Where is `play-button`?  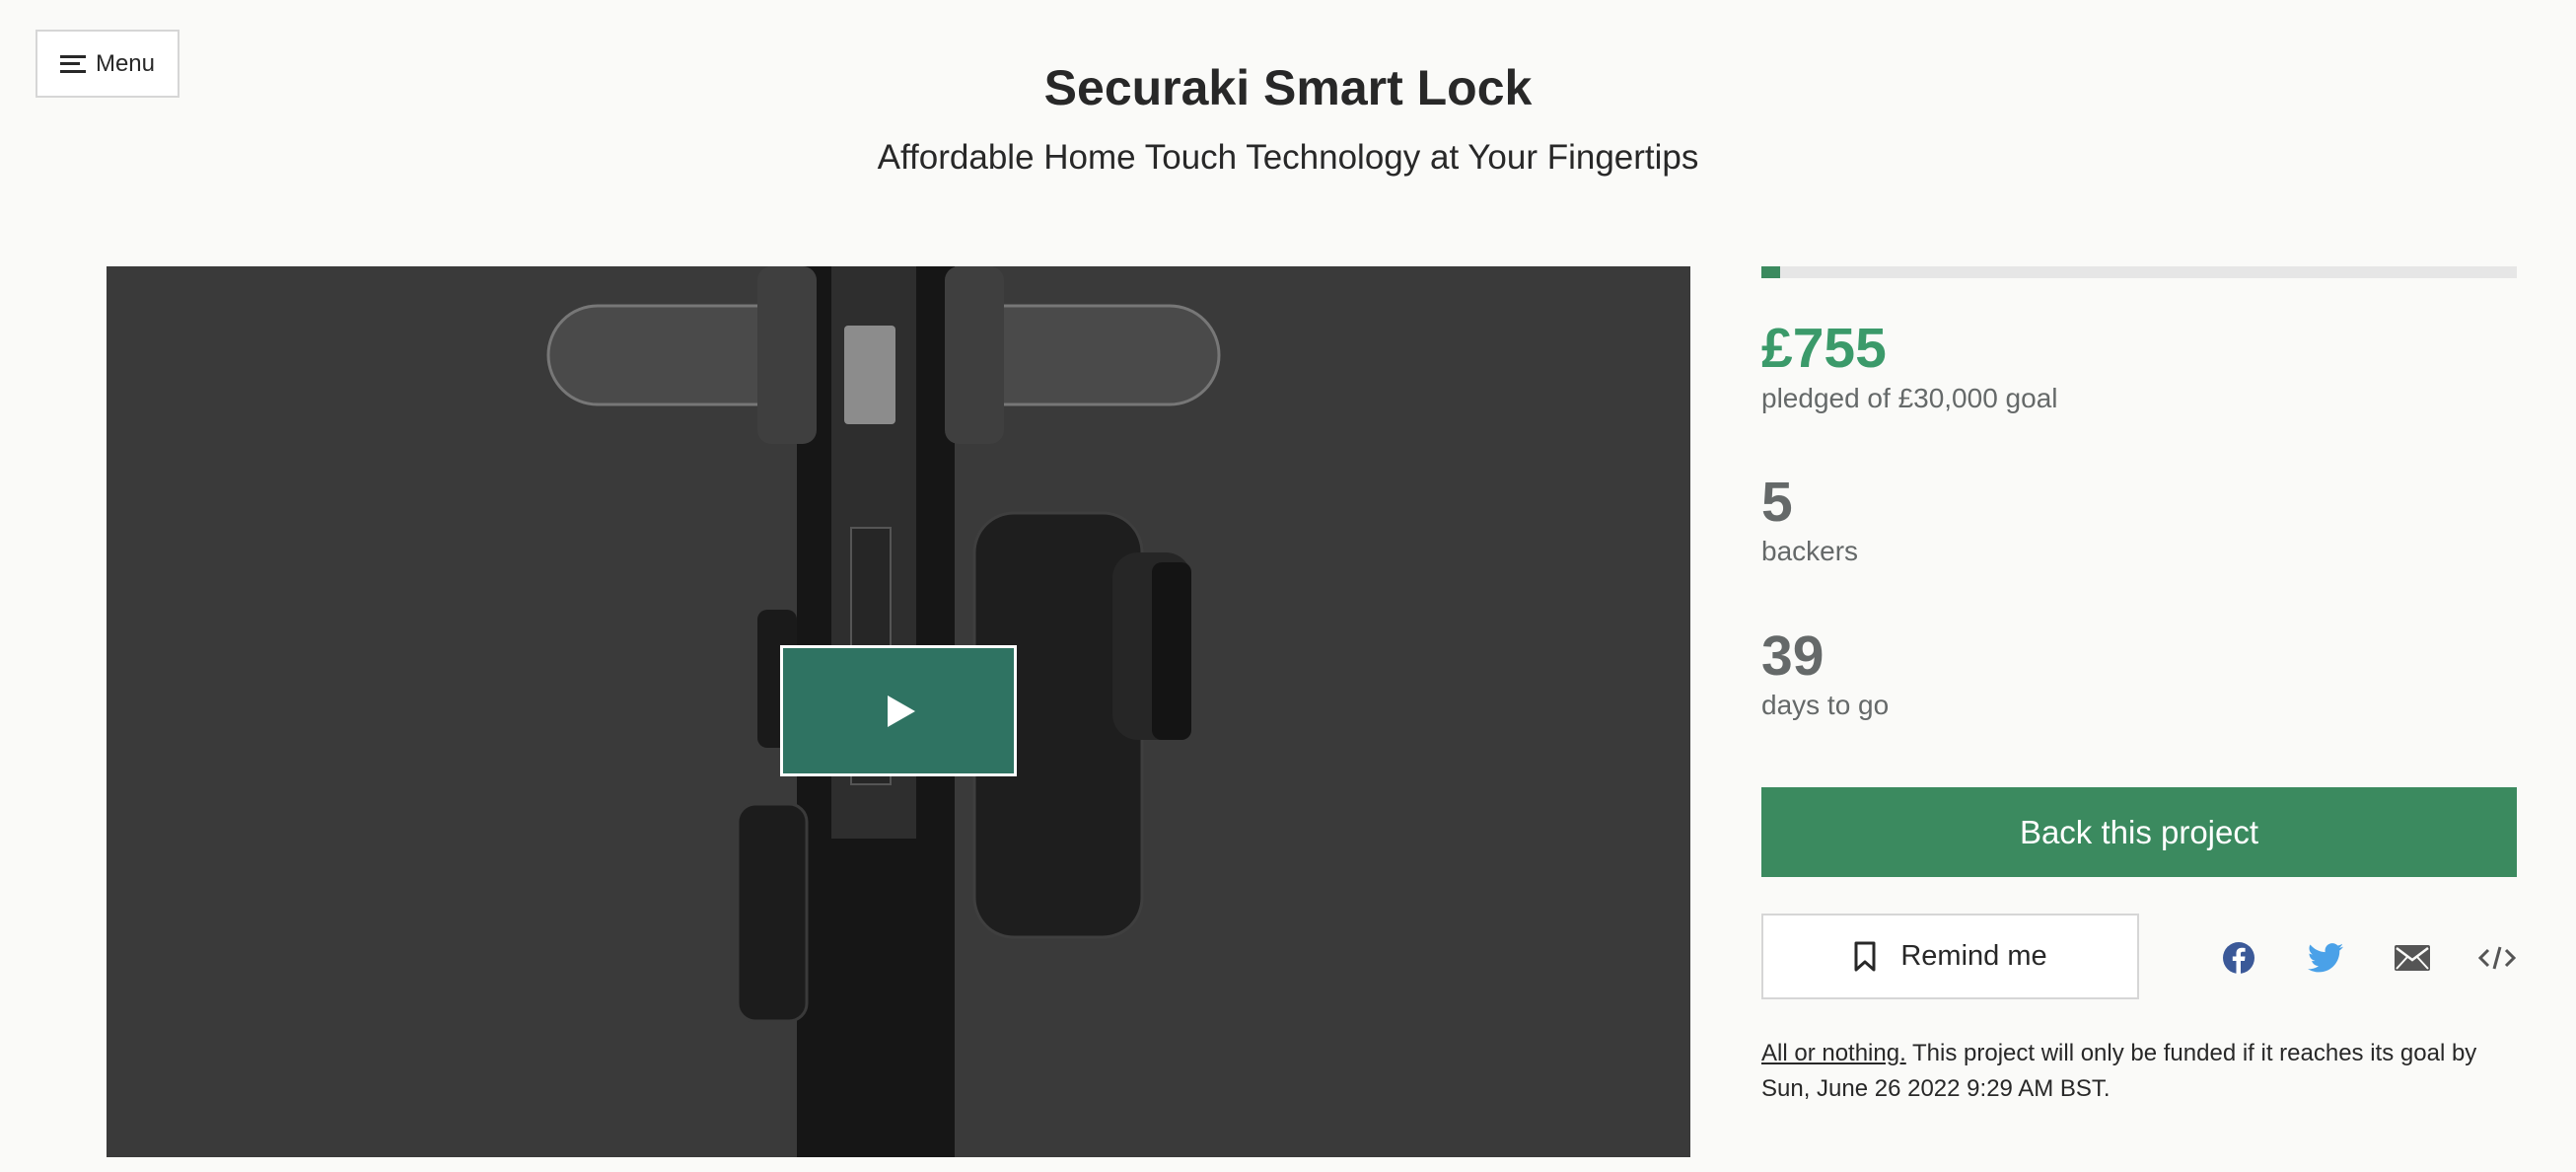 play-button is located at coordinates (898, 710).